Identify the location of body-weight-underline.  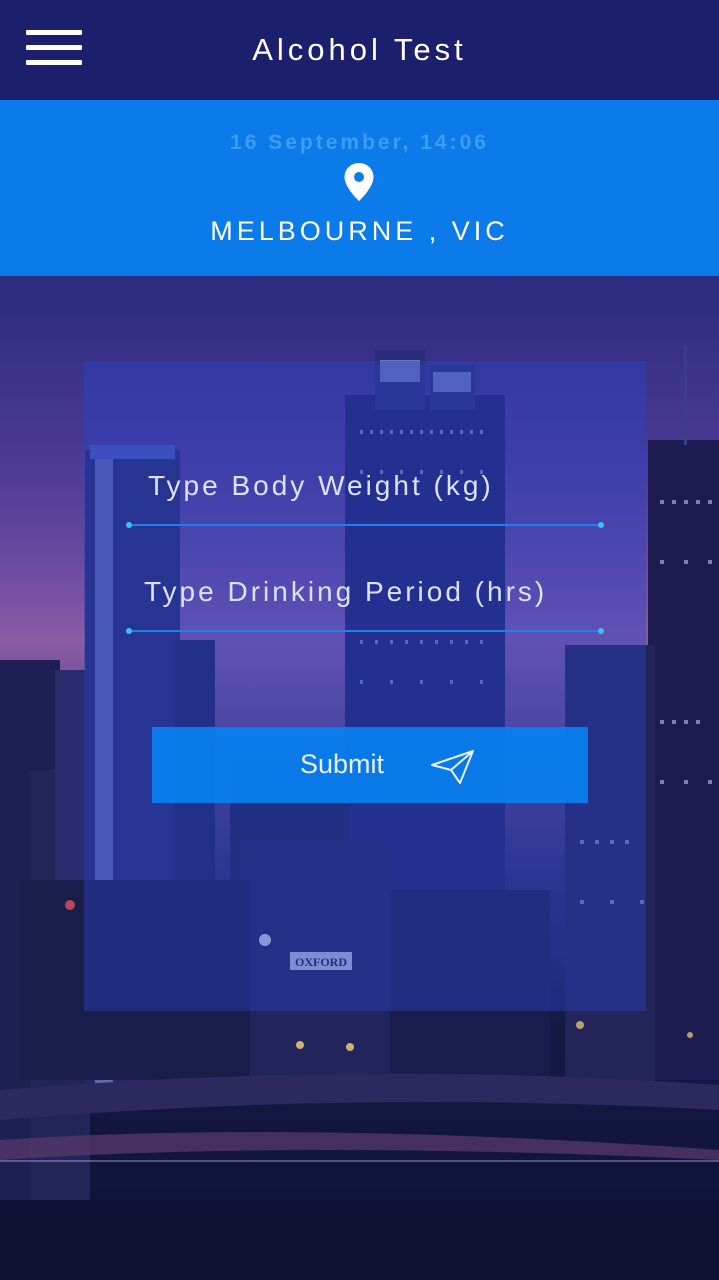
(365, 525).